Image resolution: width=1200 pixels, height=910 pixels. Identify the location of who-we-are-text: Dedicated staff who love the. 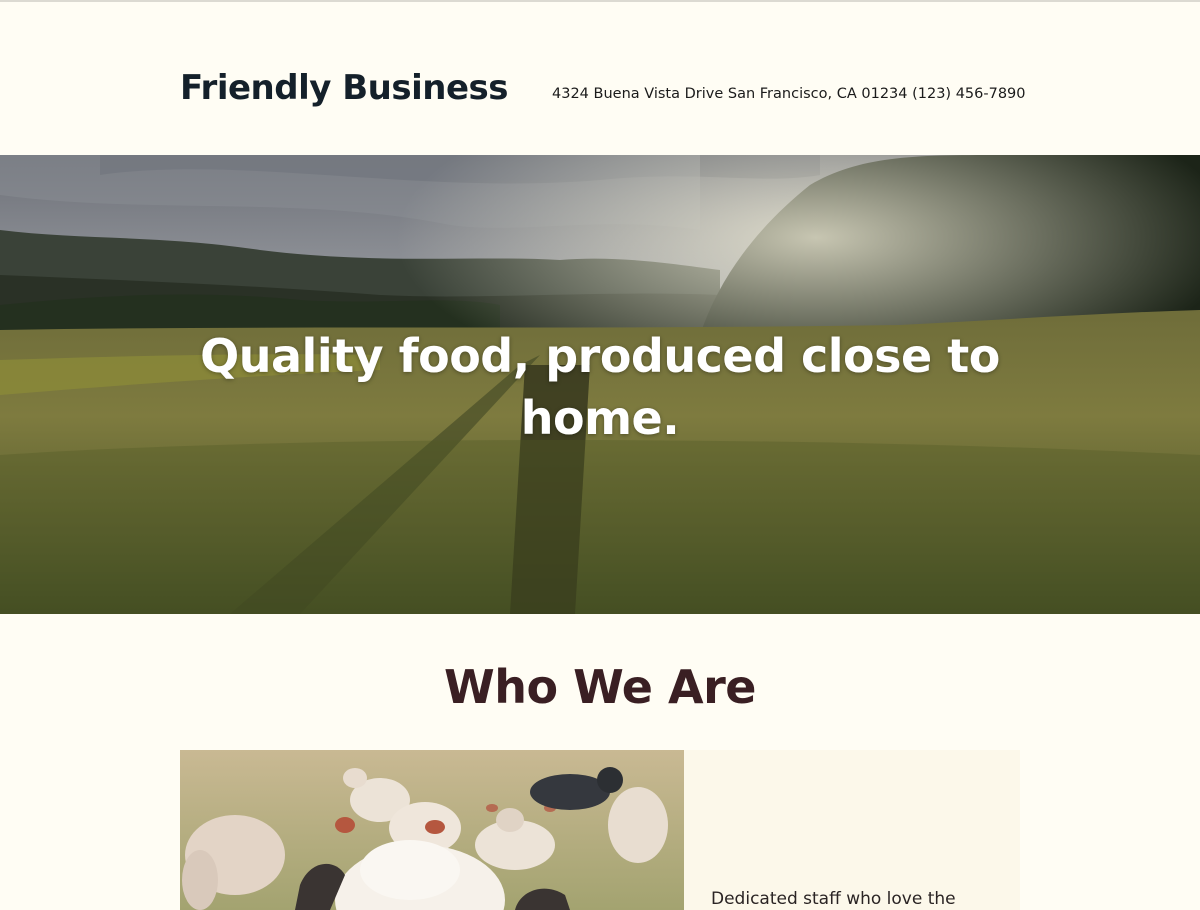
(833, 899).